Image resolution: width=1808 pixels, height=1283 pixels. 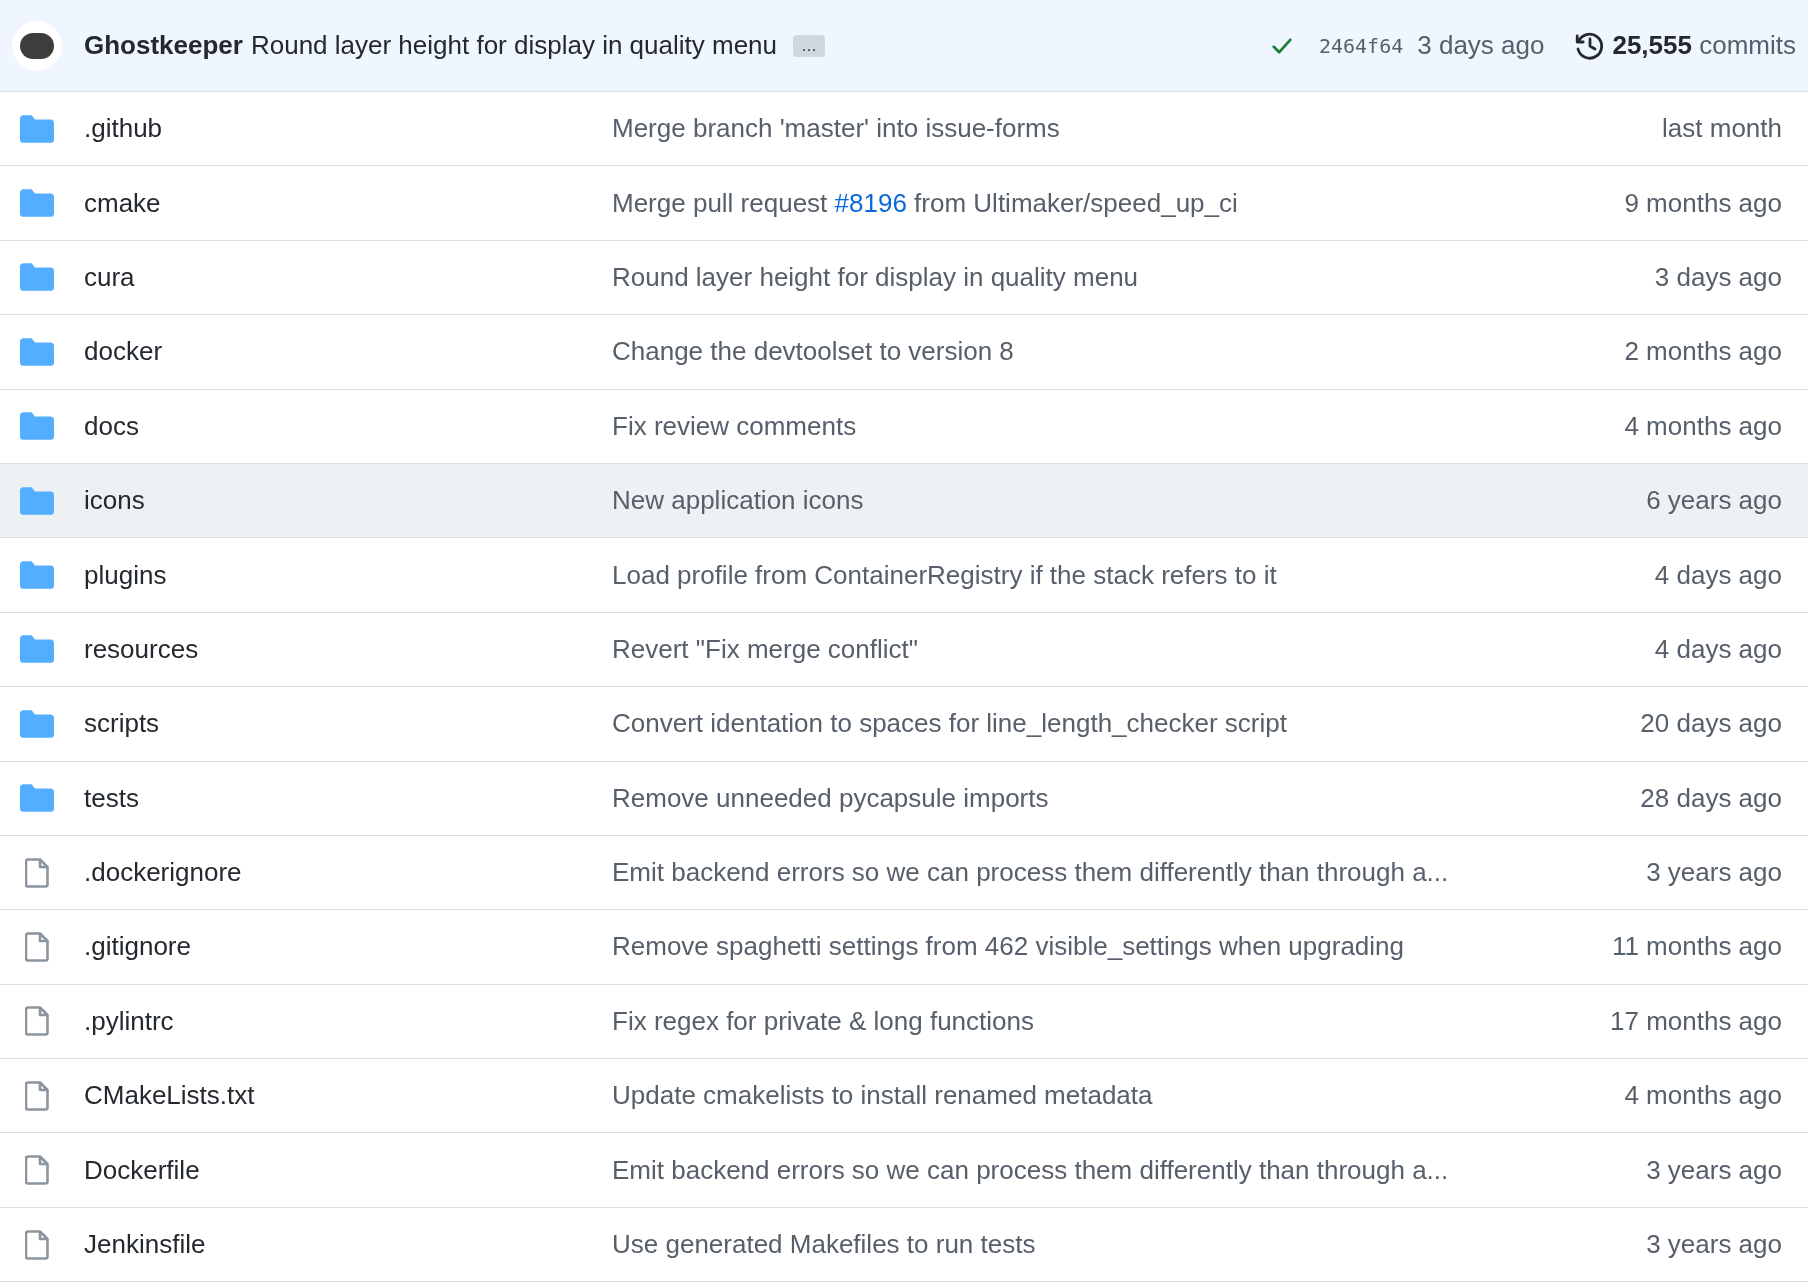 I want to click on commit-message: Remove unneeded pycapsule imports, so click(x=830, y=798).